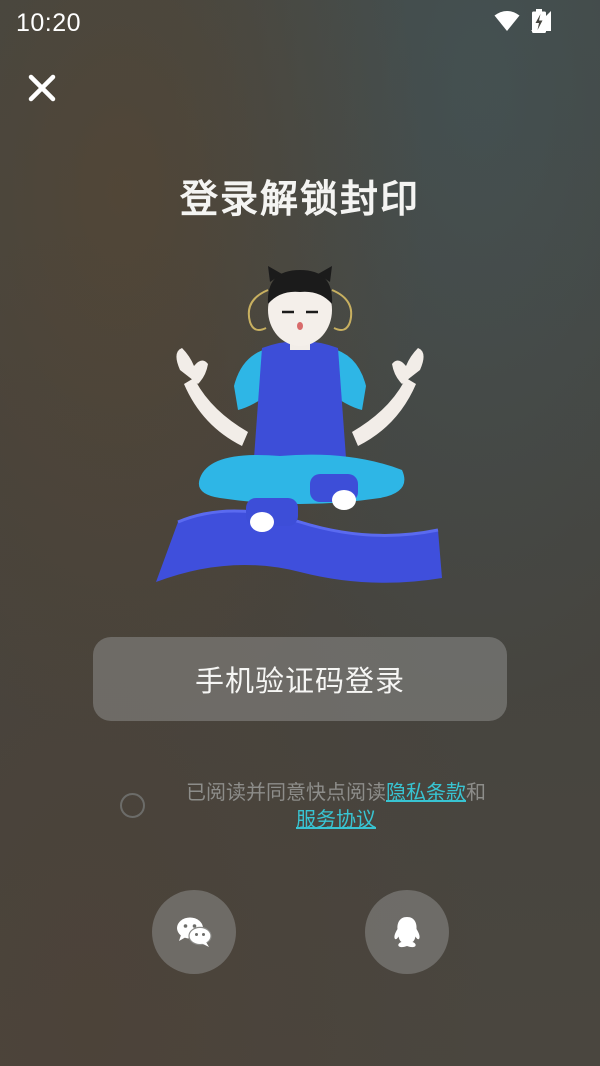 The height and width of the screenshot is (1066, 600). What do you see at coordinates (476, 792) in the screenshot?
I see `agreement-conjunction: 和` at bounding box center [476, 792].